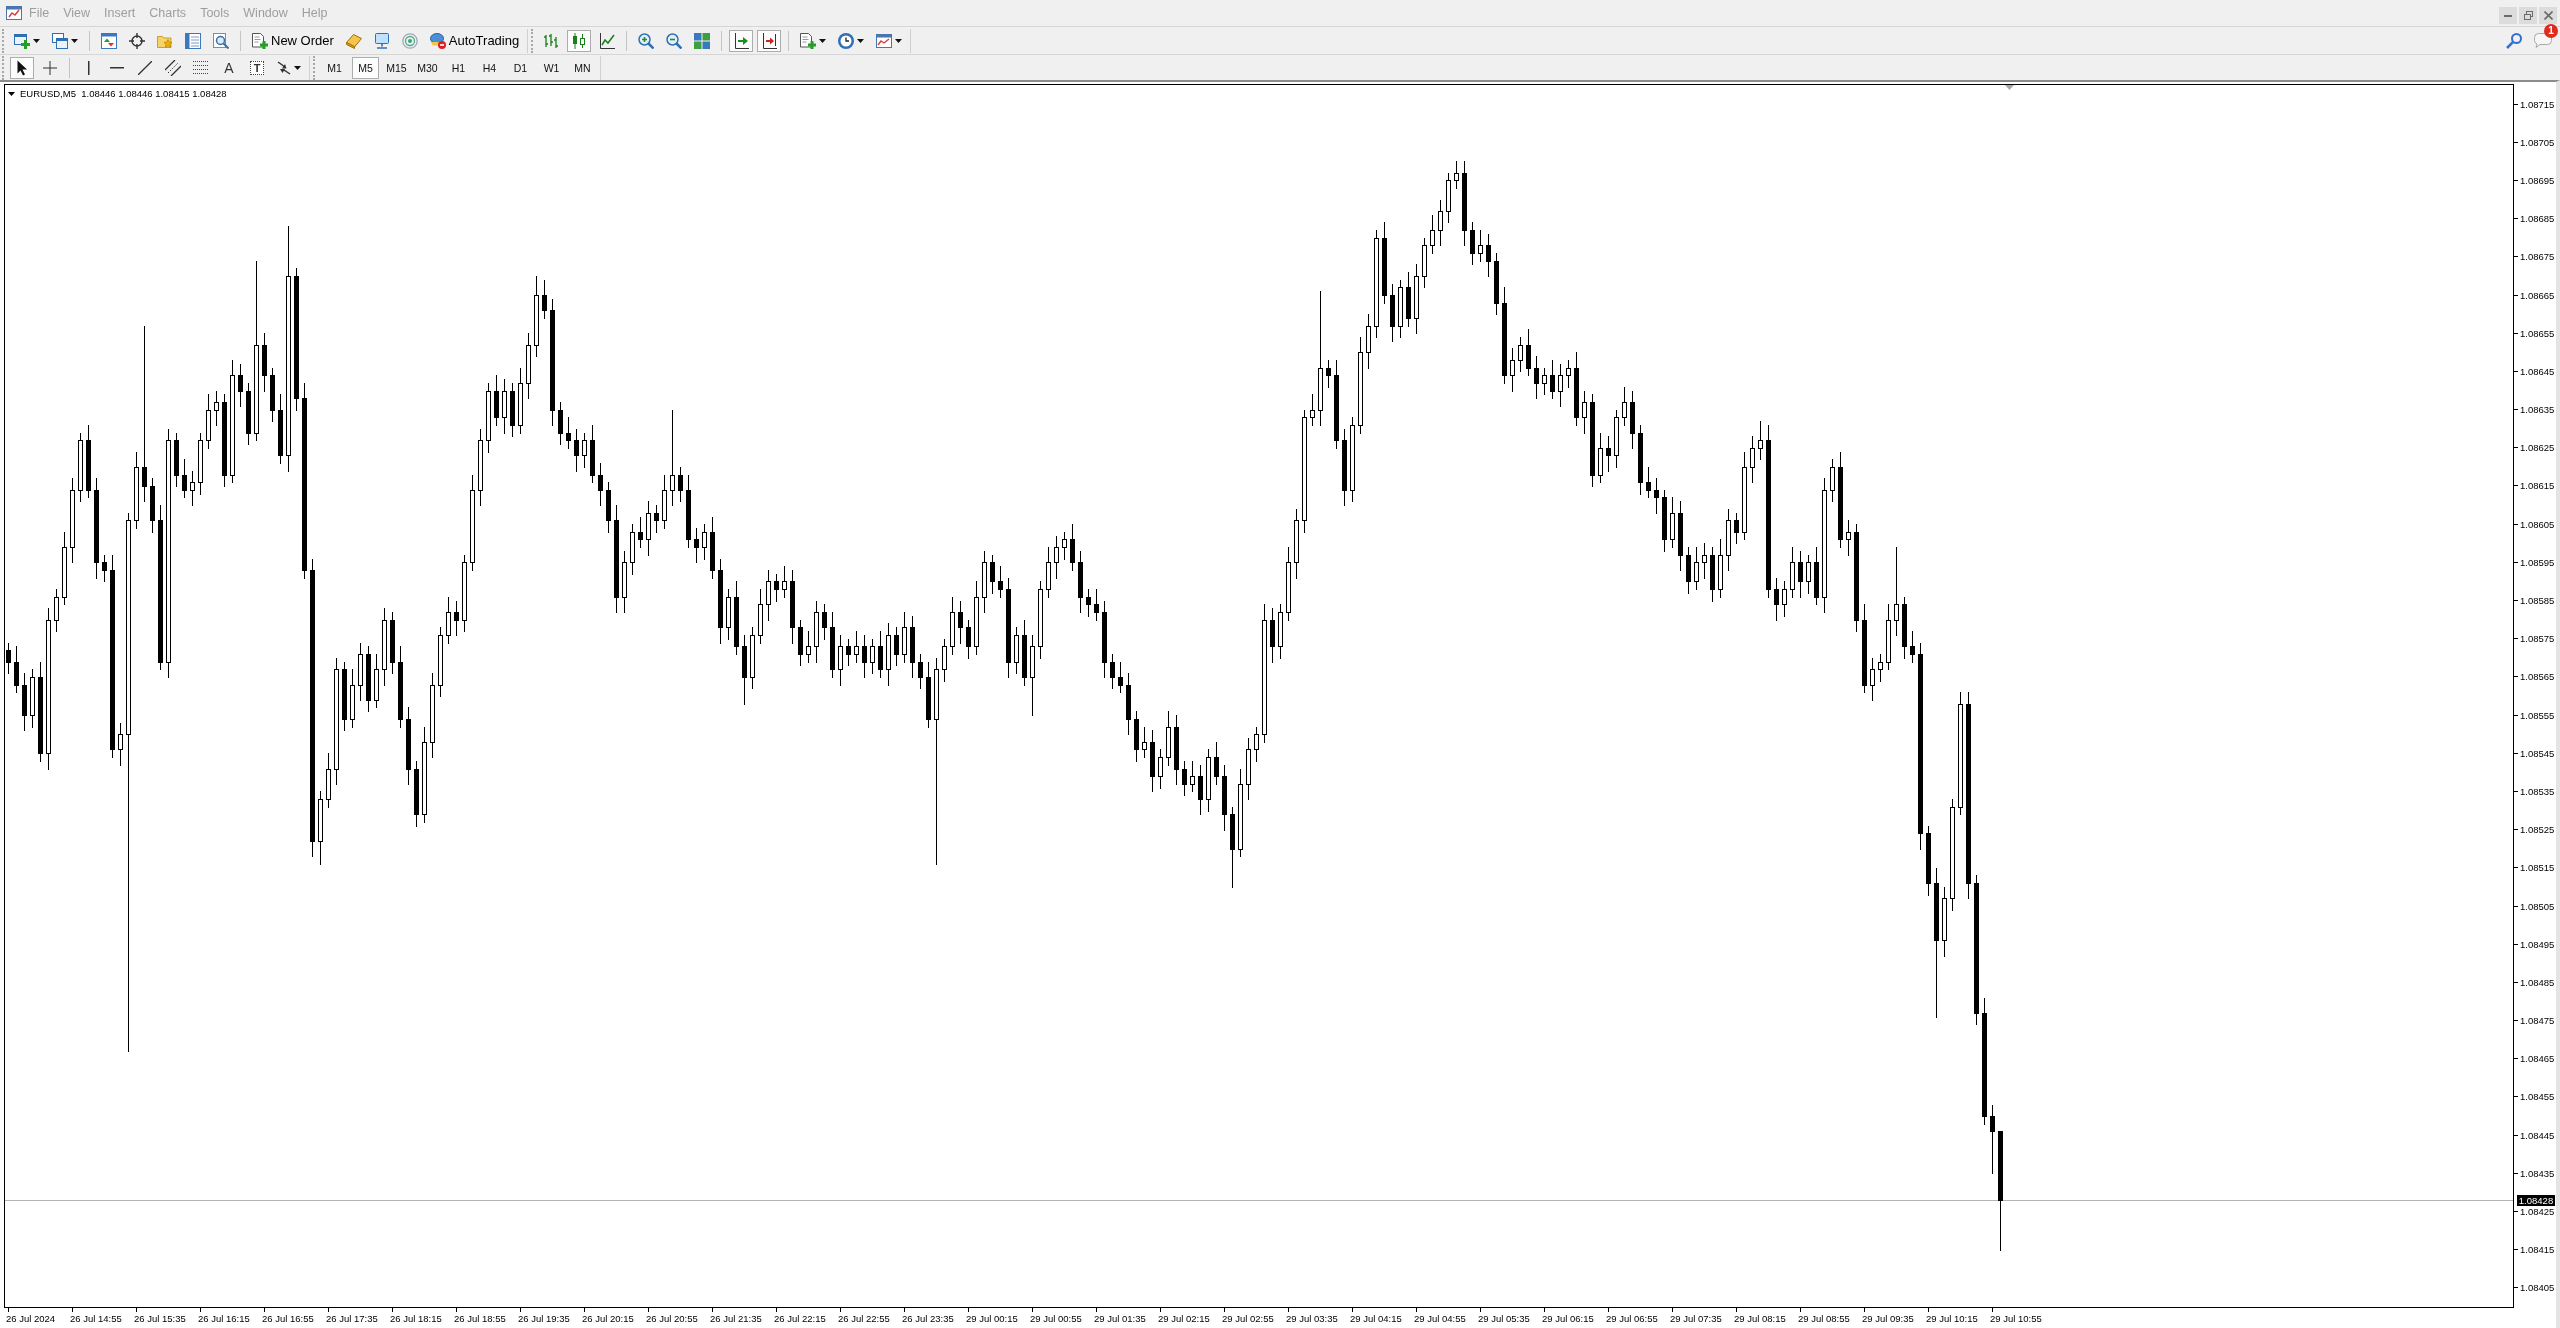 Image resolution: width=2560 pixels, height=1328 pixels. What do you see at coordinates (229, 67) in the screenshot?
I see `text-tool-button: A` at bounding box center [229, 67].